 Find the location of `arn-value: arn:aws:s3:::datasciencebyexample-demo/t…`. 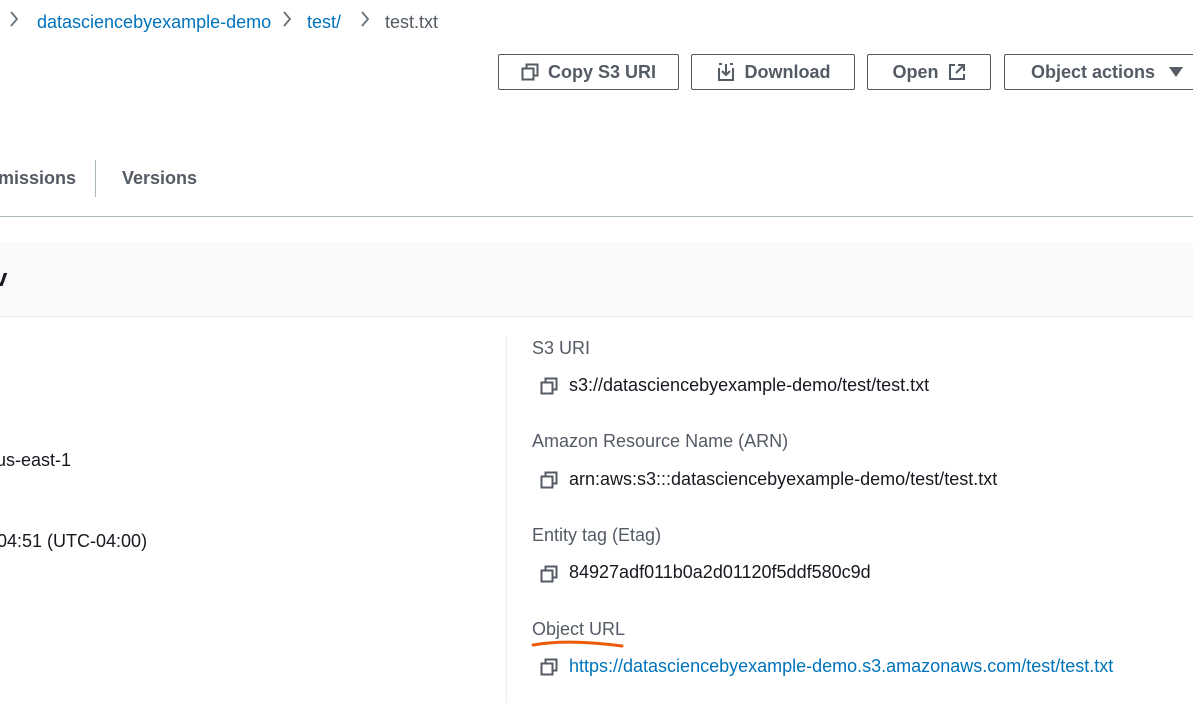

arn-value: arn:aws:s3:::datasciencebyexample-demo/t… is located at coordinates (783, 479).